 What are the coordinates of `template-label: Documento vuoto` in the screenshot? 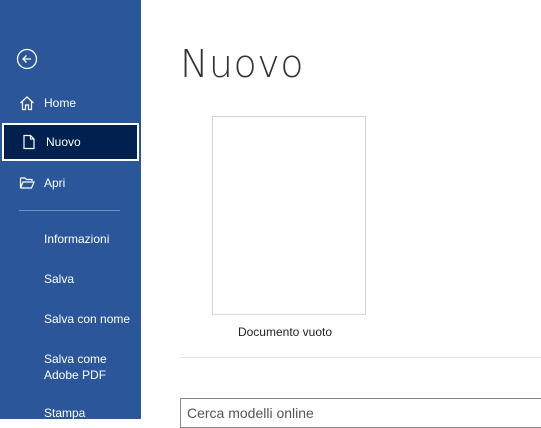 It's located at (285, 332).